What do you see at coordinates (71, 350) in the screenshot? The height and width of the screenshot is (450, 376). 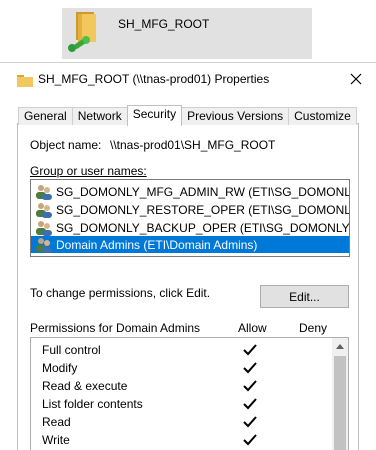 I see `permission-name: Full control` at bounding box center [71, 350].